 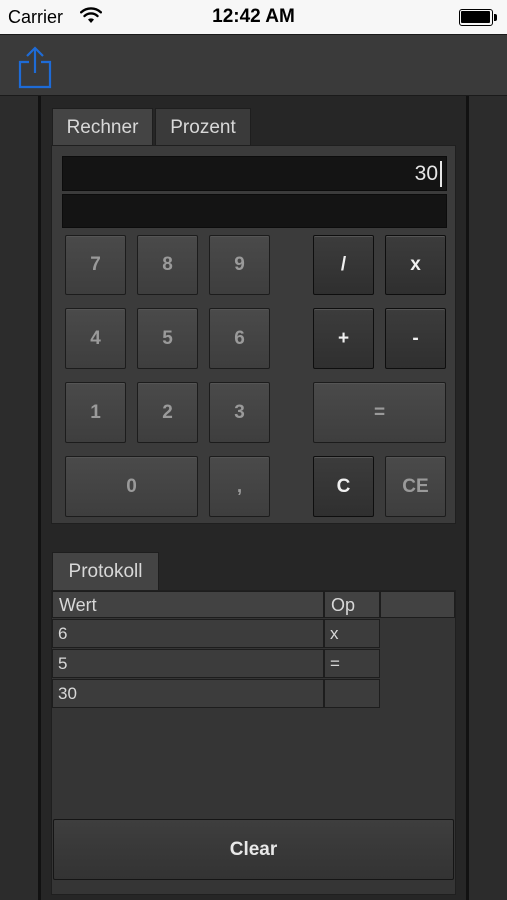 I want to click on clear-log-button: Clear, so click(x=253, y=849).